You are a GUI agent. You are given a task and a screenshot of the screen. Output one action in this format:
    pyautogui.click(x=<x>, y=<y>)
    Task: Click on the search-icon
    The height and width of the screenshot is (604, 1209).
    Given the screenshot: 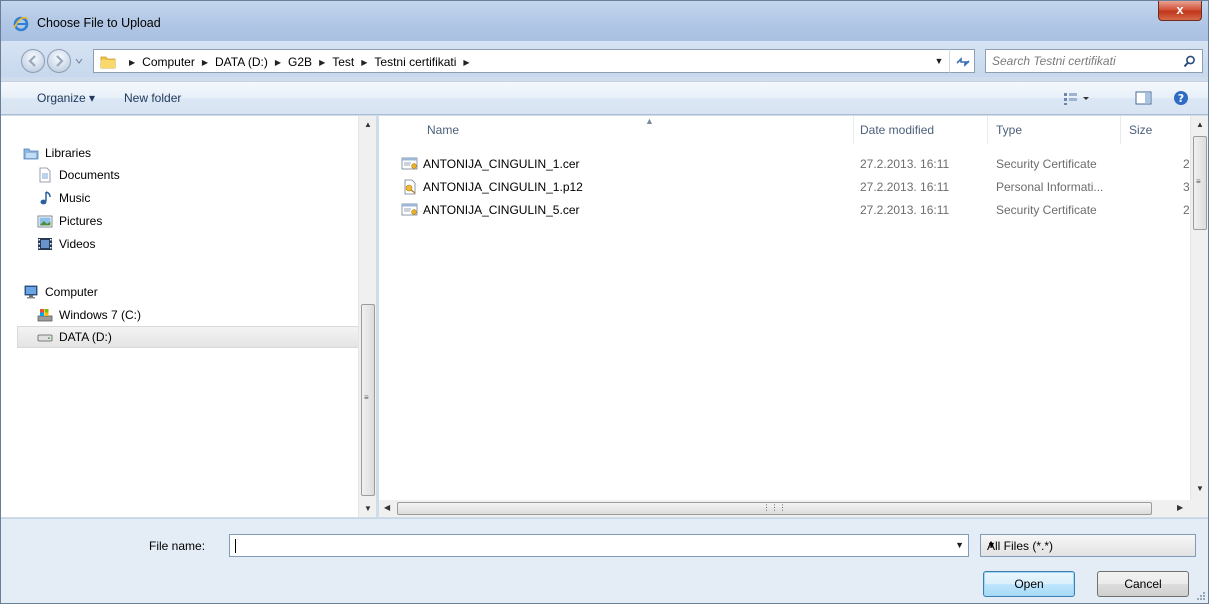 What is the action you would take?
    pyautogui.click(x=1189, y=61)
    